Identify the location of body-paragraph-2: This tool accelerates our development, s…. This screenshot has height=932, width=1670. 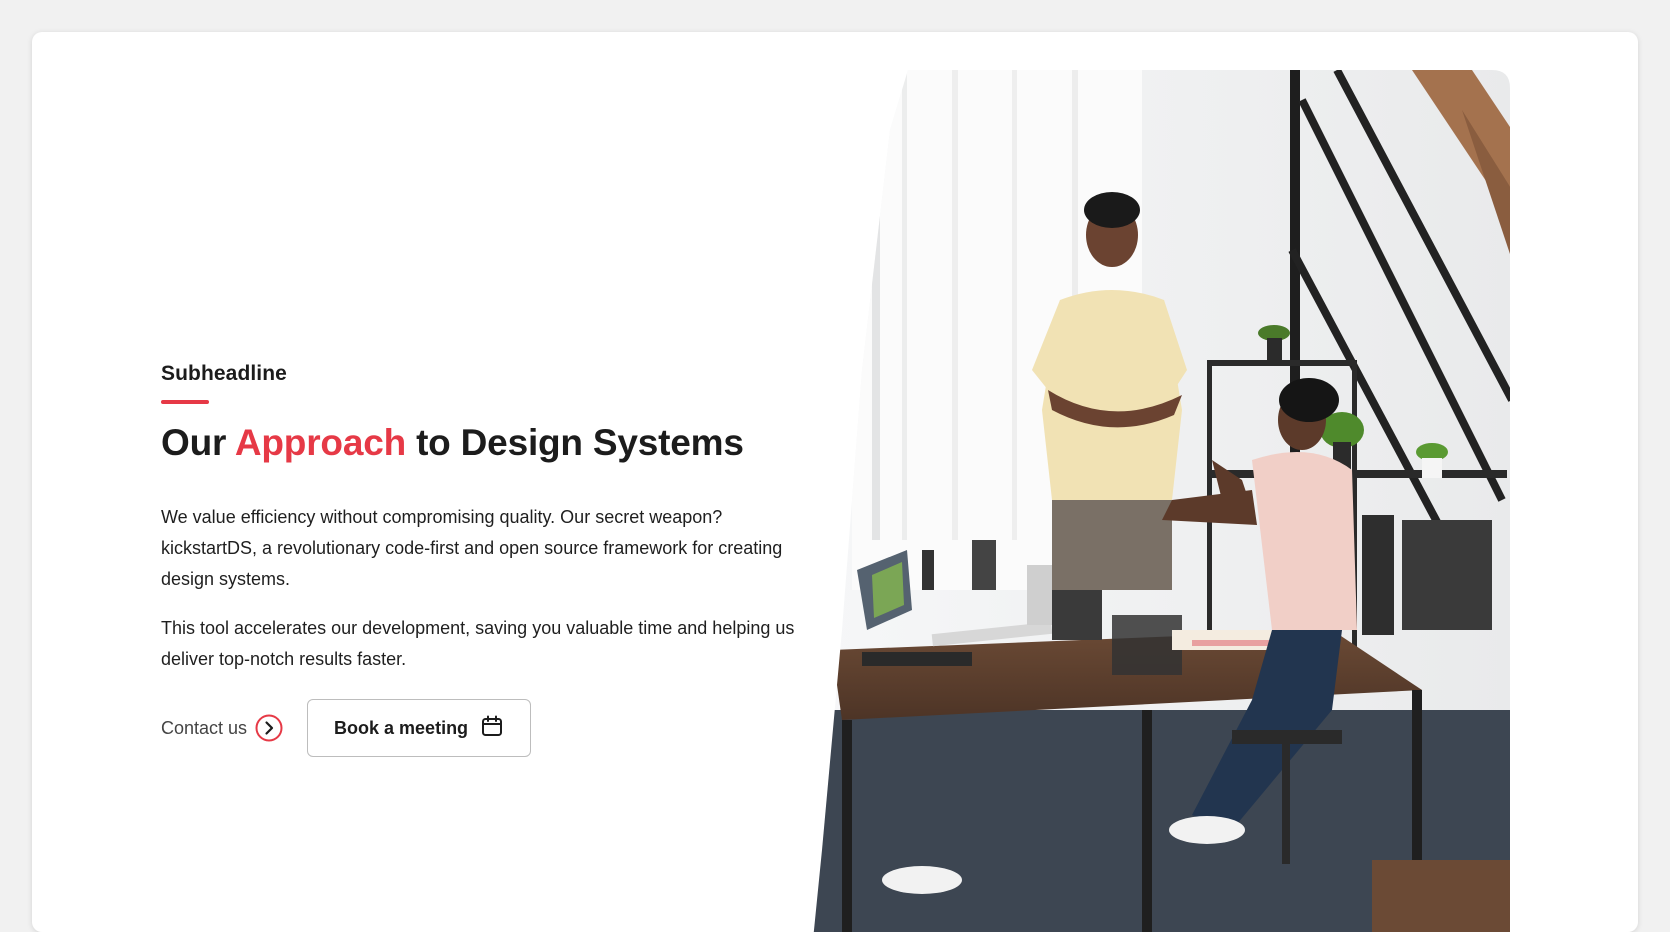
(478, 643).